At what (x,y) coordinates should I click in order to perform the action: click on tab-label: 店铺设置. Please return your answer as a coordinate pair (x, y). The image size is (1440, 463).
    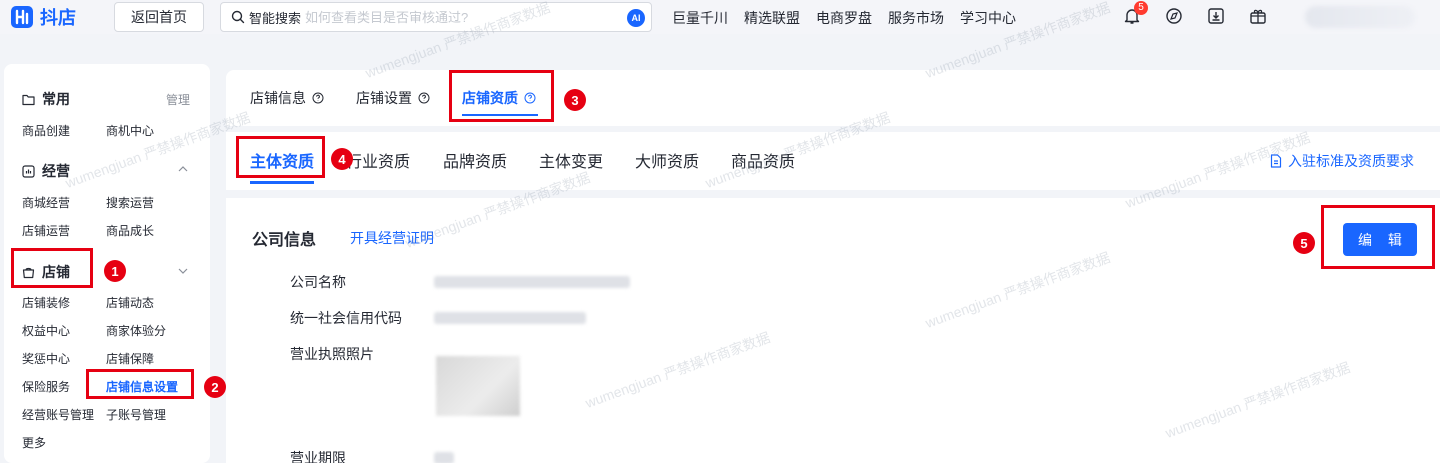
    Looking at the image, I should click on (384, 98).